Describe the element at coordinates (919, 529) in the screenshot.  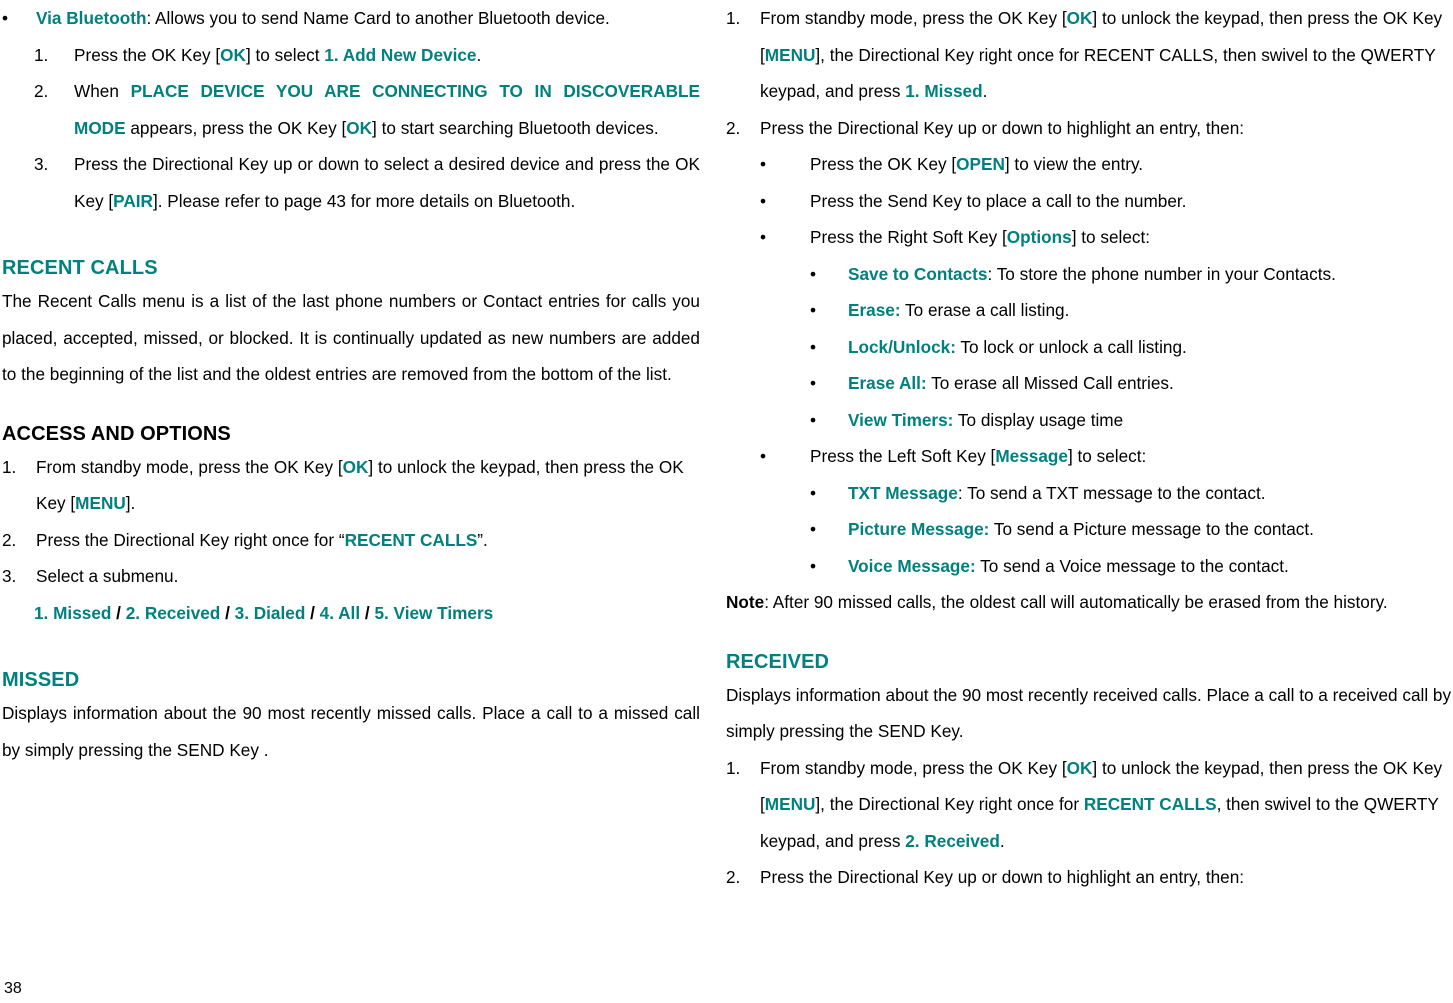
I see `message-term: Picture Message:` at that location.